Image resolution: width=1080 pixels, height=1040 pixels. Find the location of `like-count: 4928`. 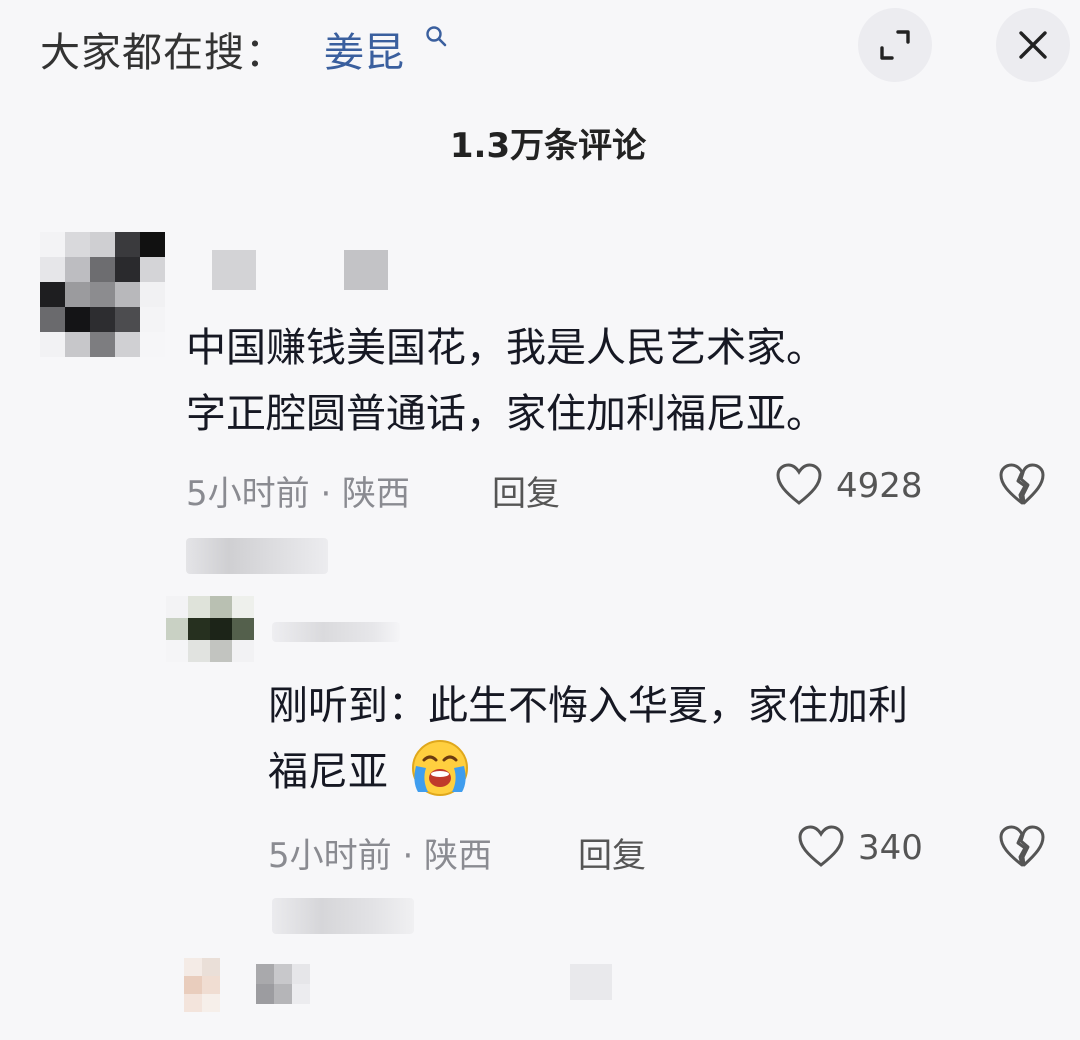

like-count: 4928 is located at coordinates (879, 486).